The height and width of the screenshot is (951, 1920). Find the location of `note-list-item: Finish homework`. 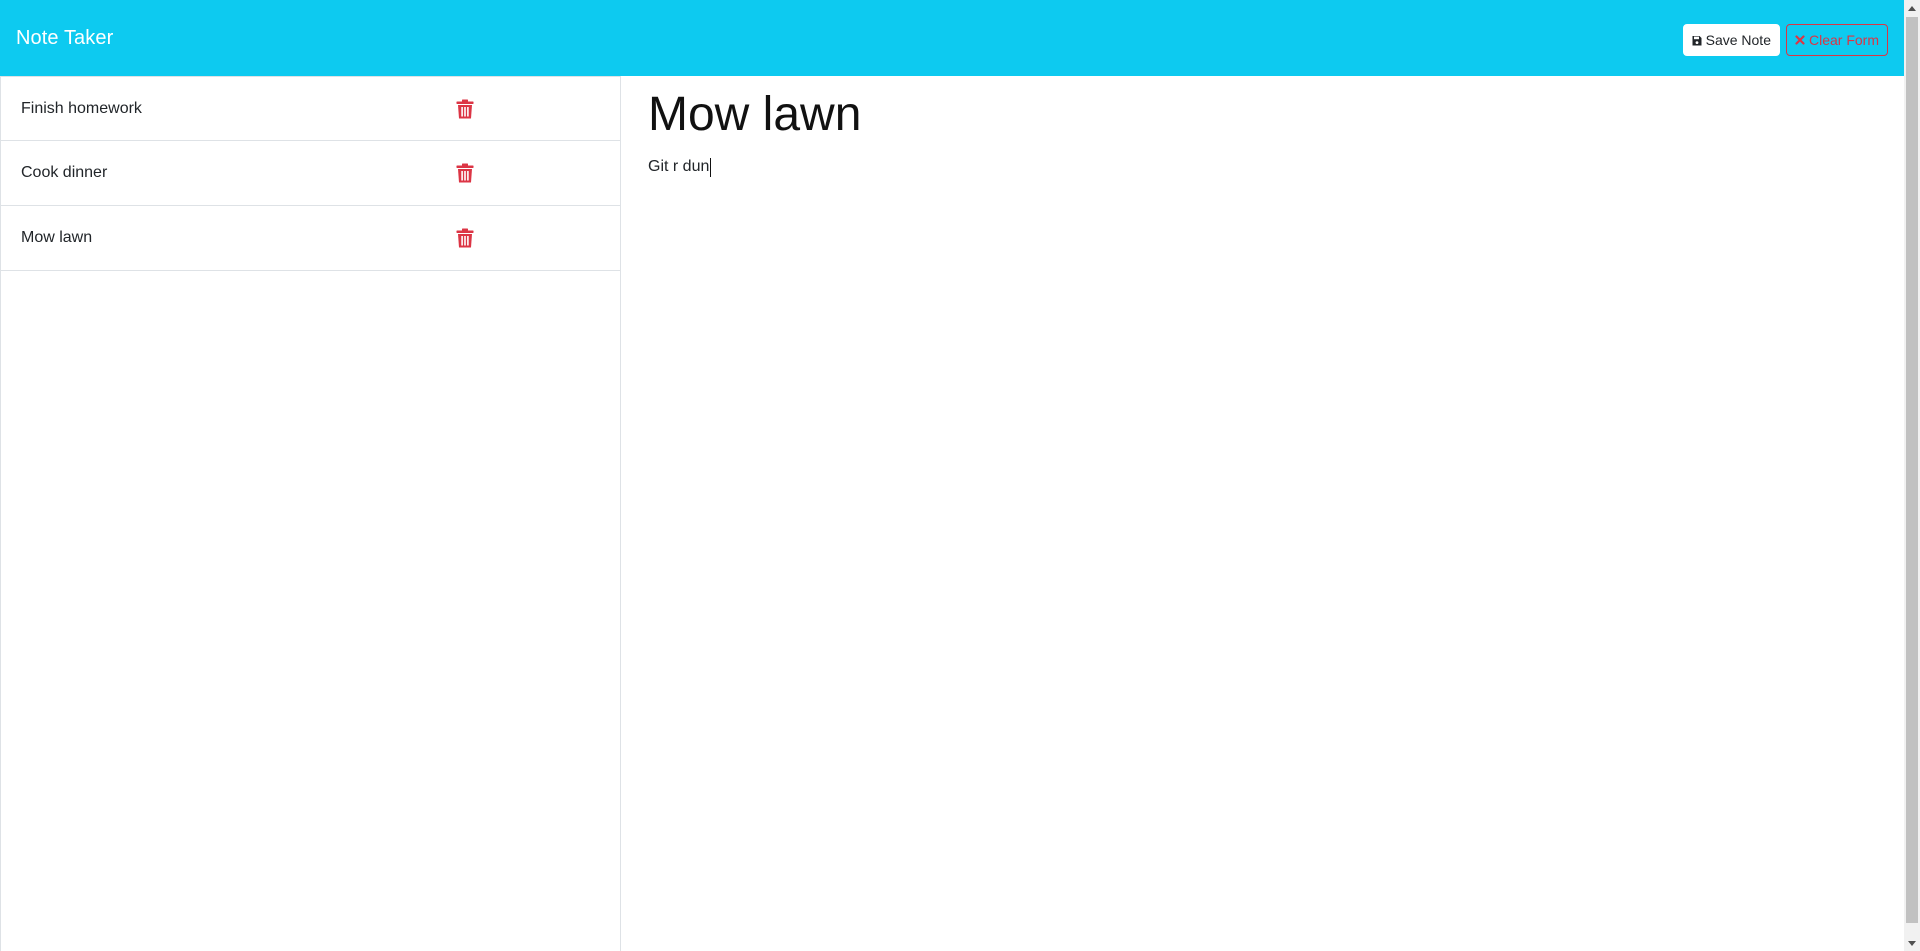

note-list-item: Finish homework is located at coordinates (310, 108).